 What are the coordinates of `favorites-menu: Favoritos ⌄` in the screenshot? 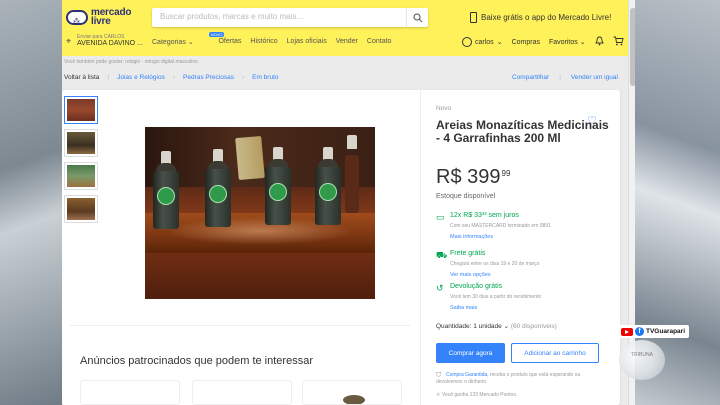 It's located at (567, 42).